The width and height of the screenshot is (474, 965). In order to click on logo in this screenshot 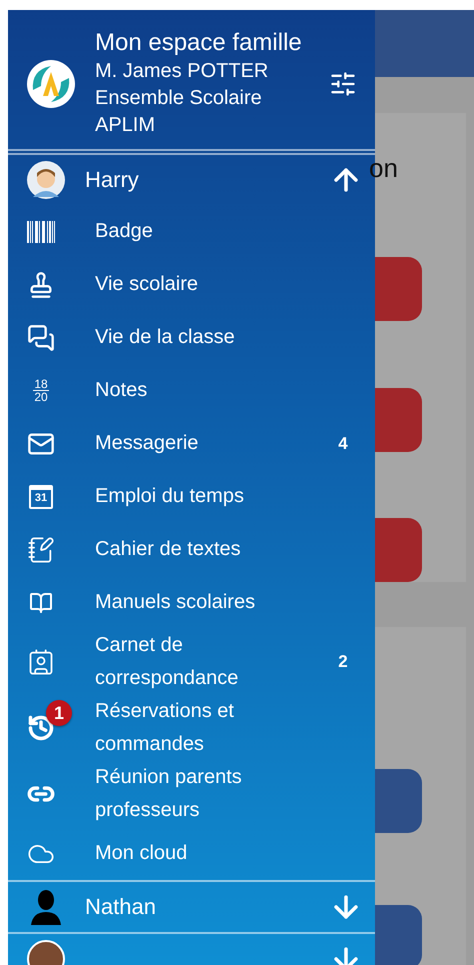, I will do `click(51, 84)`.